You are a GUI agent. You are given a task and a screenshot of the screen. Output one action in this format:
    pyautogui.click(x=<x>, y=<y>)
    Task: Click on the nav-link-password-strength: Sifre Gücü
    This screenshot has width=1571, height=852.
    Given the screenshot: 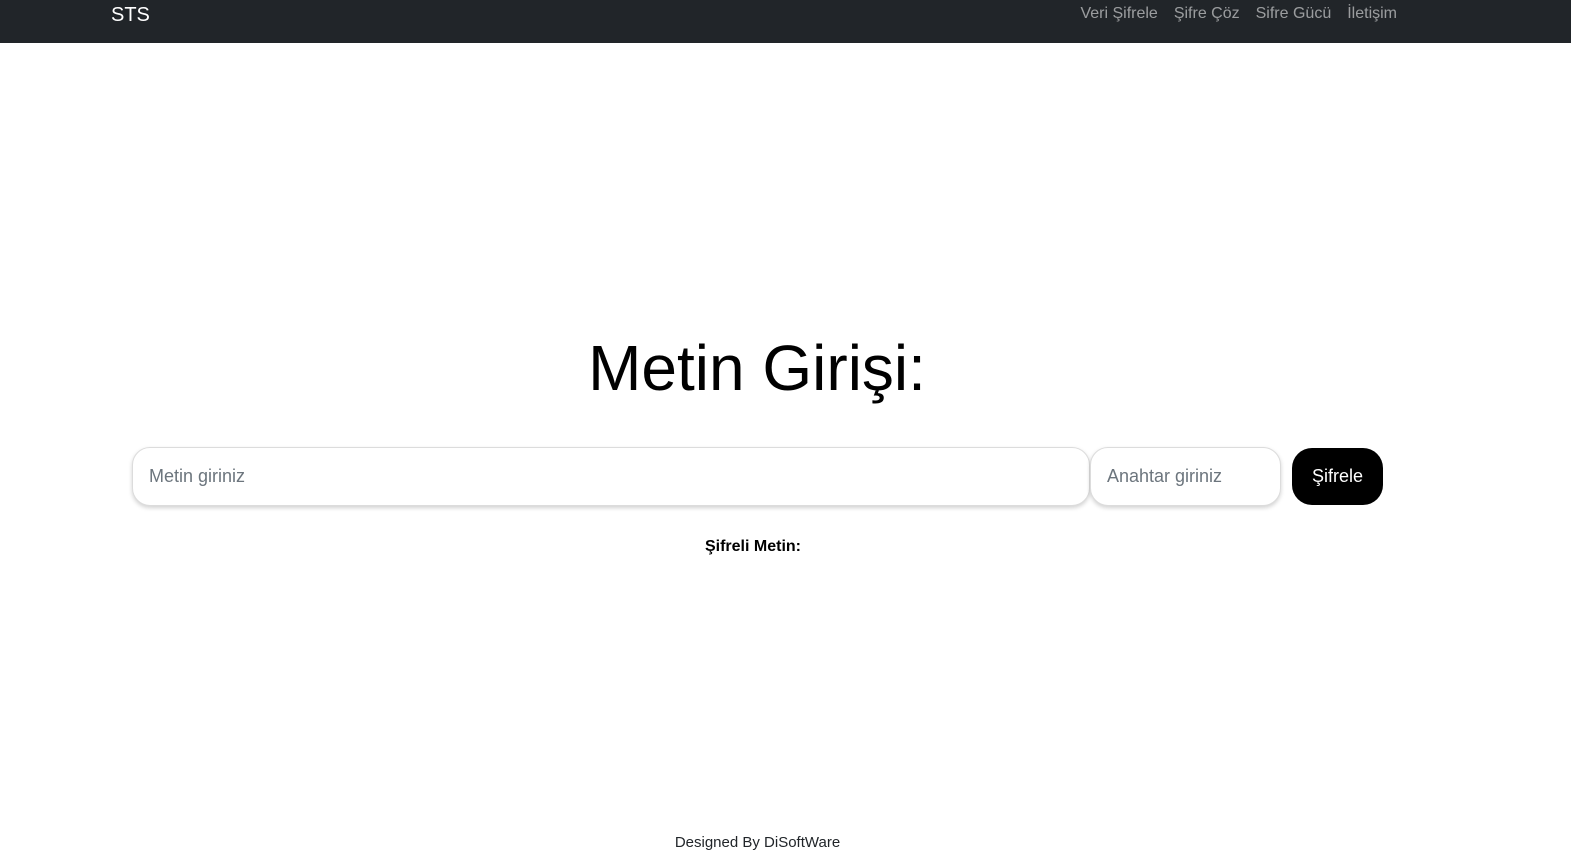 What is the action you would take?
    pyautogui.click(x=1294, y=14)
    